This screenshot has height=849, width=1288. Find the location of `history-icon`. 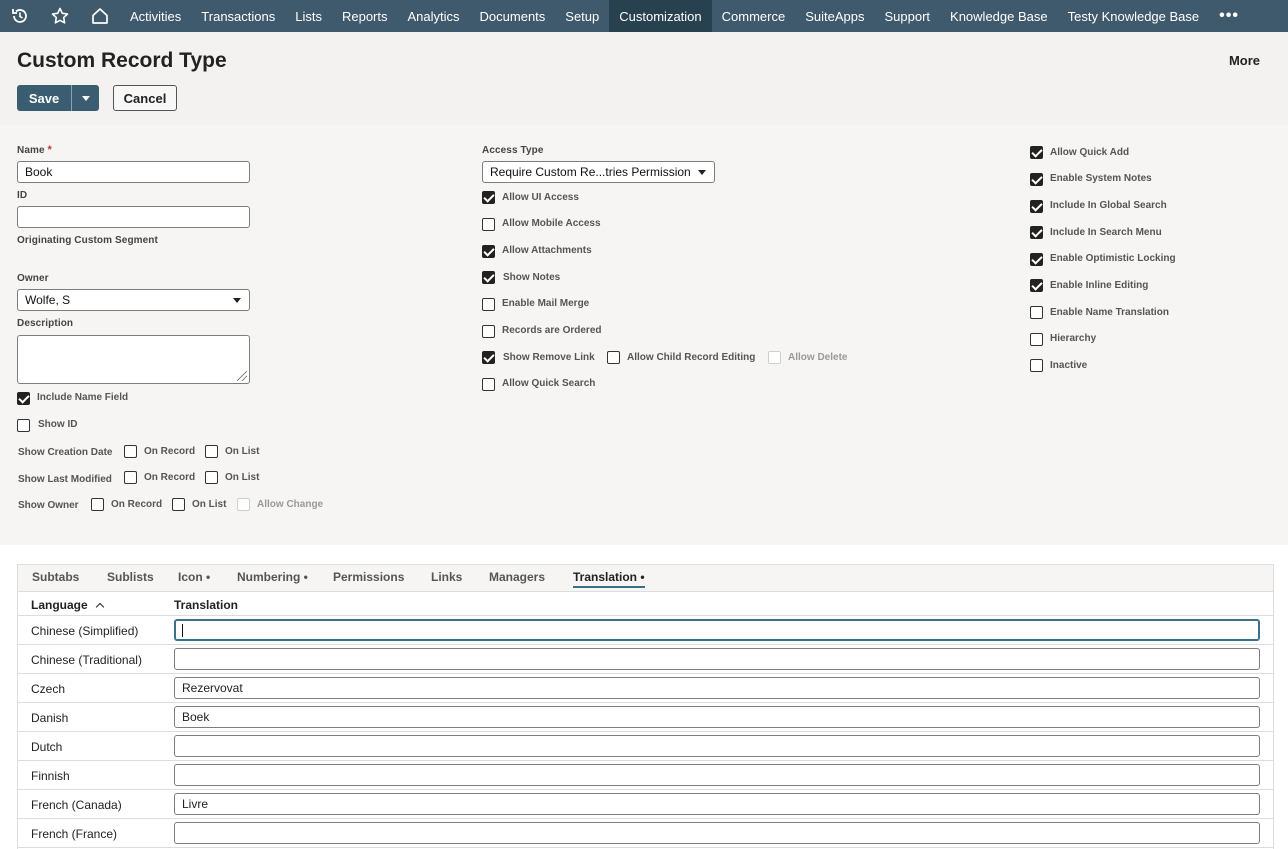

history-icon is located at coordinates (20, 16).